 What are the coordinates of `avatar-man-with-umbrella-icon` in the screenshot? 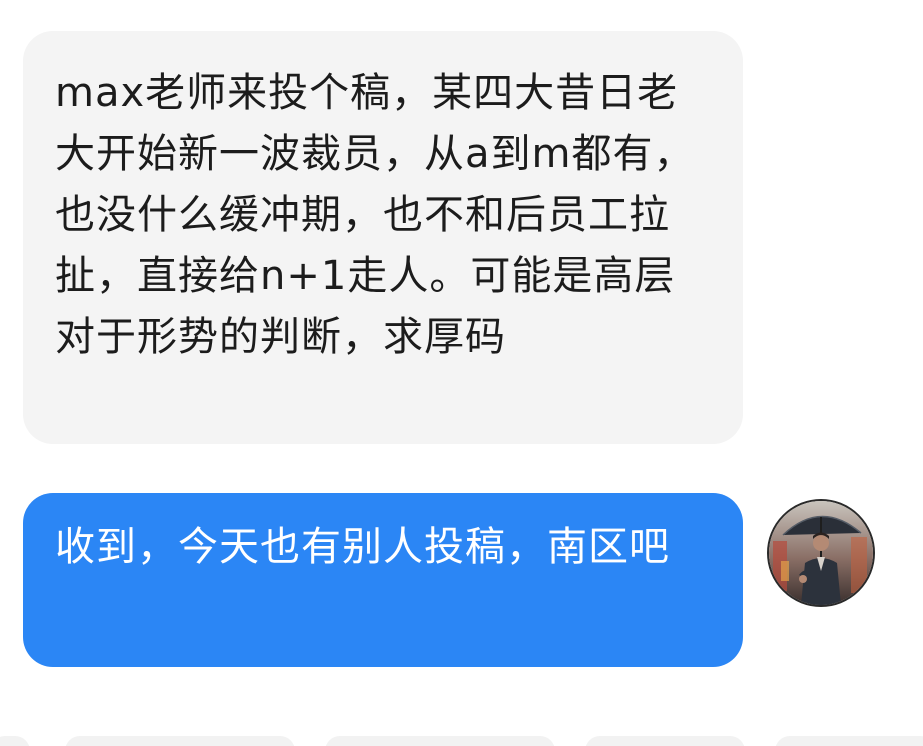 It's located at (821, 553).